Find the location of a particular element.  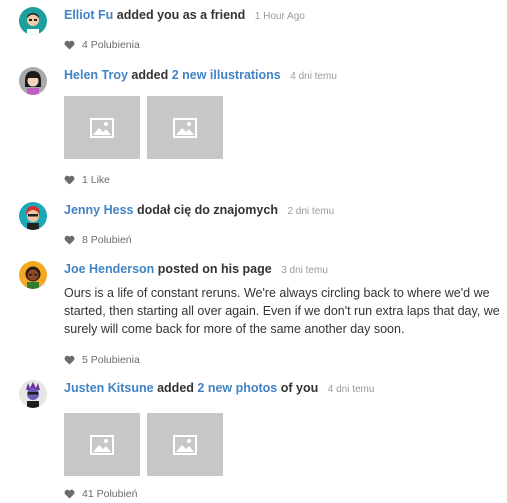

like-button: 5 Polubienia is located at coordinates (102, 360).